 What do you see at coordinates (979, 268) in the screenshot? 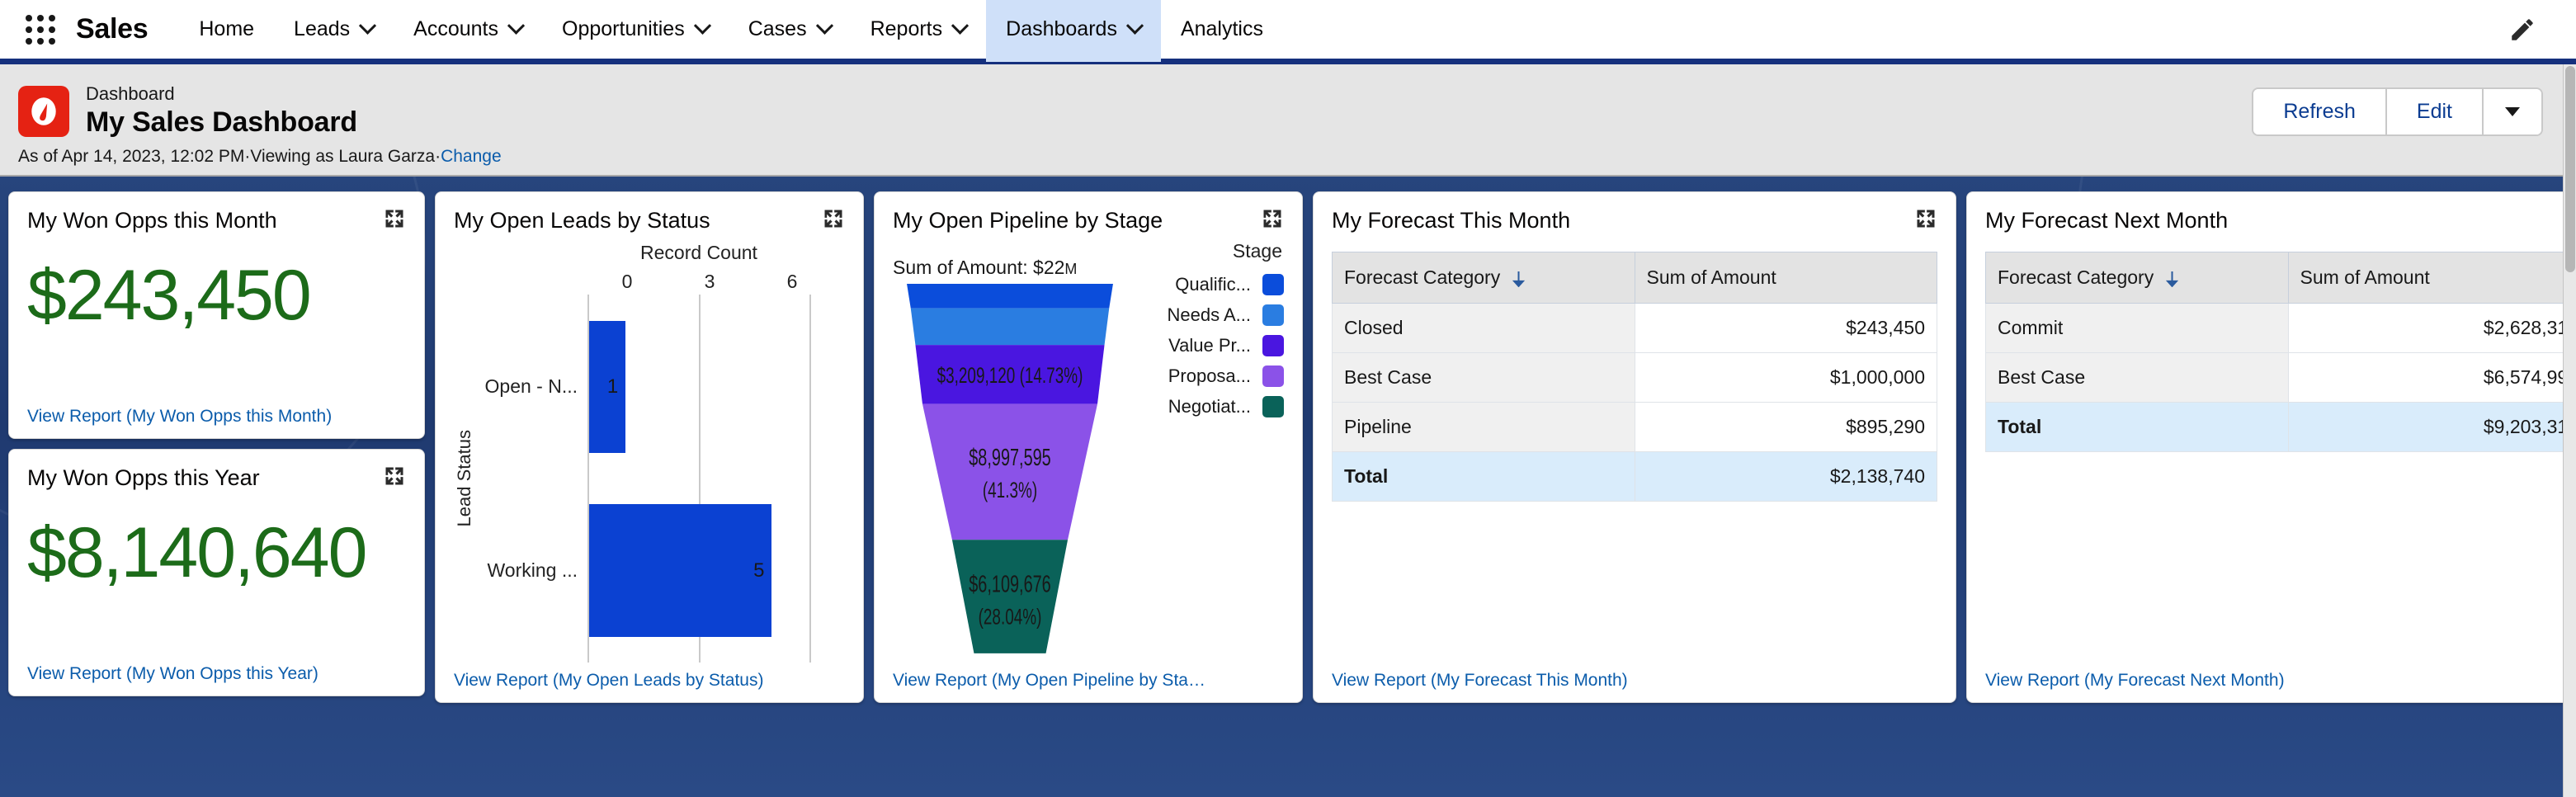
I see `funnel-sum-text: Sum of Amount: $22` at bounding box center [979, 268].